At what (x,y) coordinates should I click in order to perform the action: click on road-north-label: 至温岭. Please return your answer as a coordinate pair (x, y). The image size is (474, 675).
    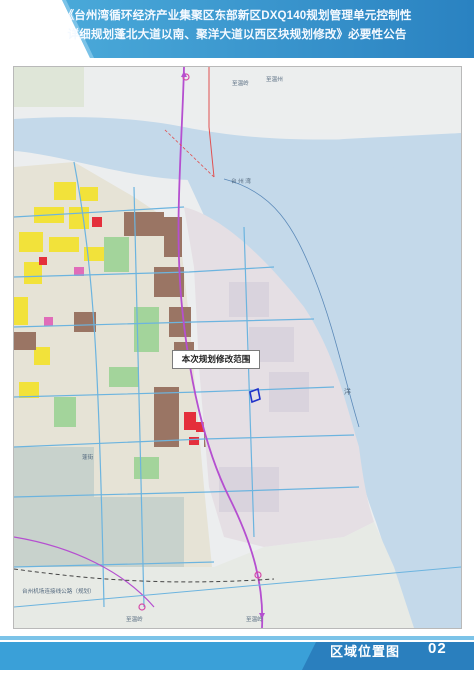
    Looking at the image, I should click on (240, 84).